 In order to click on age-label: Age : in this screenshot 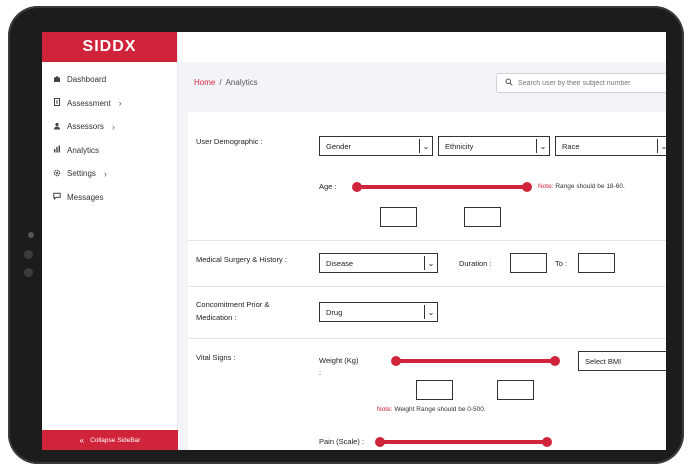, I will do `click(328, 186)`.